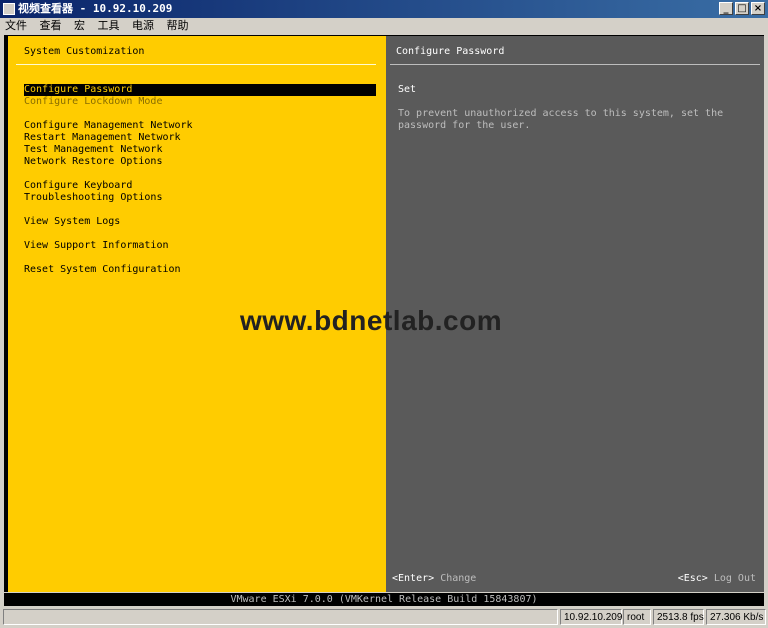 This screenshot has height=628, width=768. What do you see at coordinates (78, 186) in the screenshot?
I see `menu-configure-keyboard: Configure Keyboard` at bounding box center [78, 186].